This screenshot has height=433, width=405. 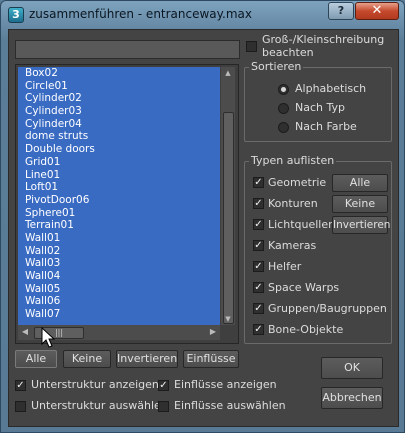 I want to click on type-space-warps-checkbox: ✓, so click(x=258, y=287).